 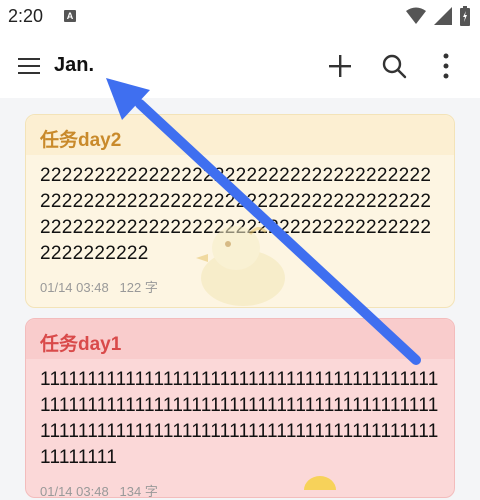 I want to click on page-title: Jan., so click(x=74, y=65).